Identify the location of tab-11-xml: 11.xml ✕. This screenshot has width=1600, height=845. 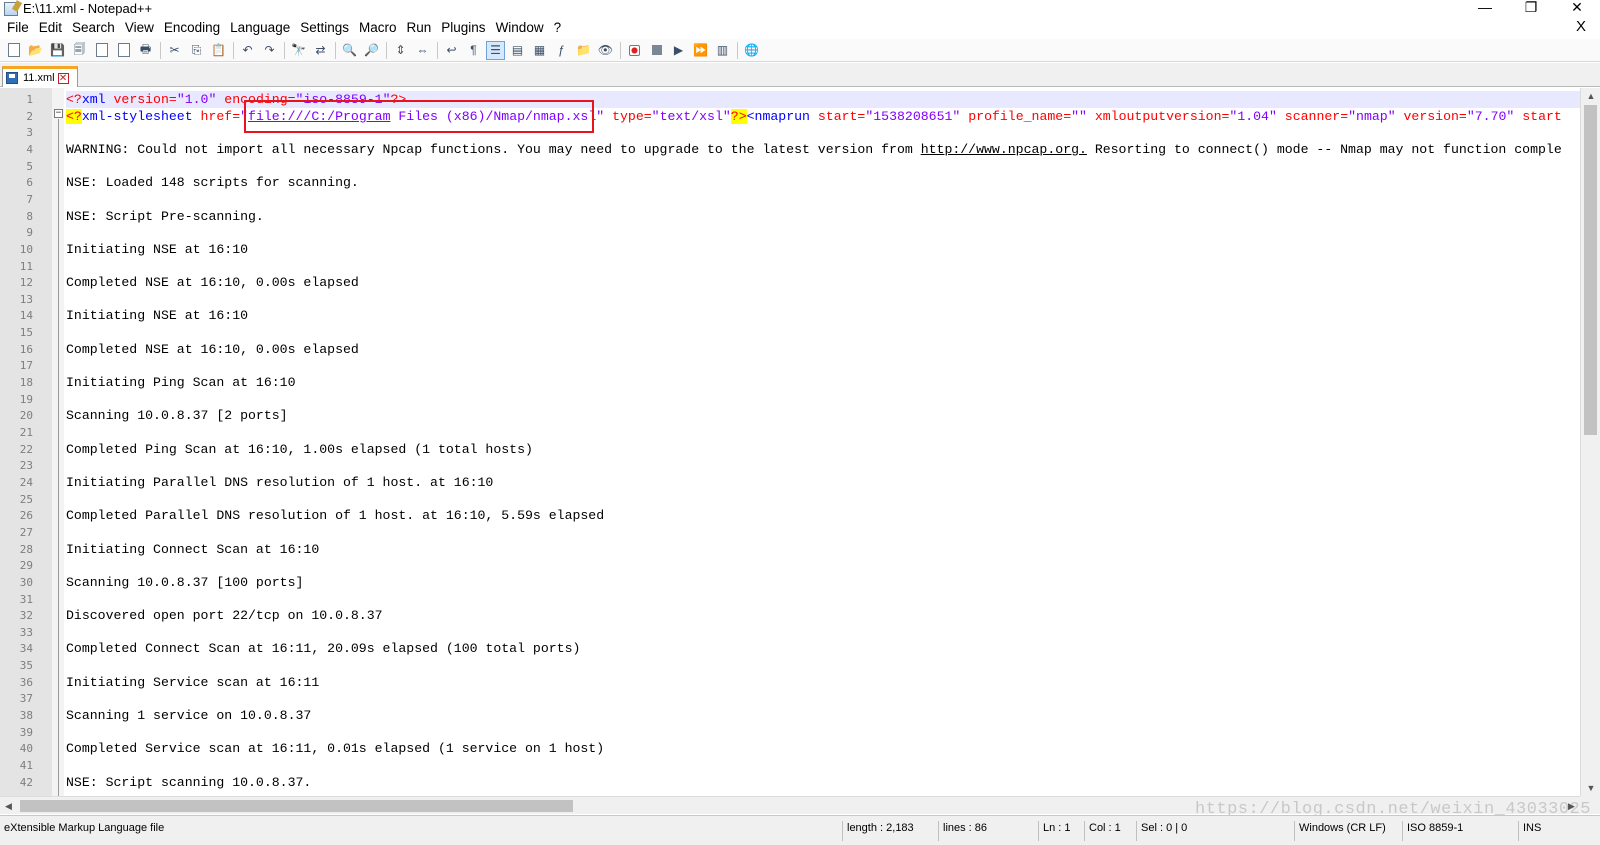
(40, 76).